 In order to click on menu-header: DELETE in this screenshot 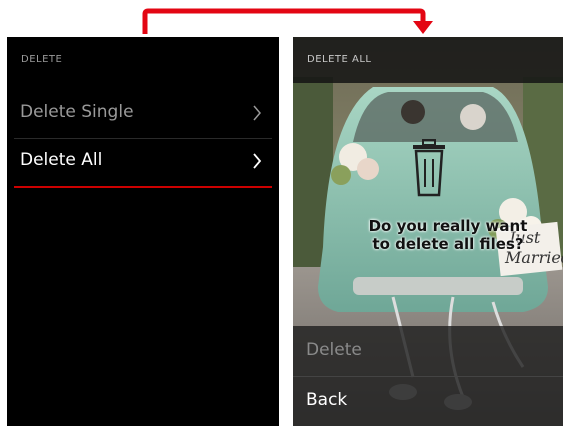, I will do `click(42, 59)`.